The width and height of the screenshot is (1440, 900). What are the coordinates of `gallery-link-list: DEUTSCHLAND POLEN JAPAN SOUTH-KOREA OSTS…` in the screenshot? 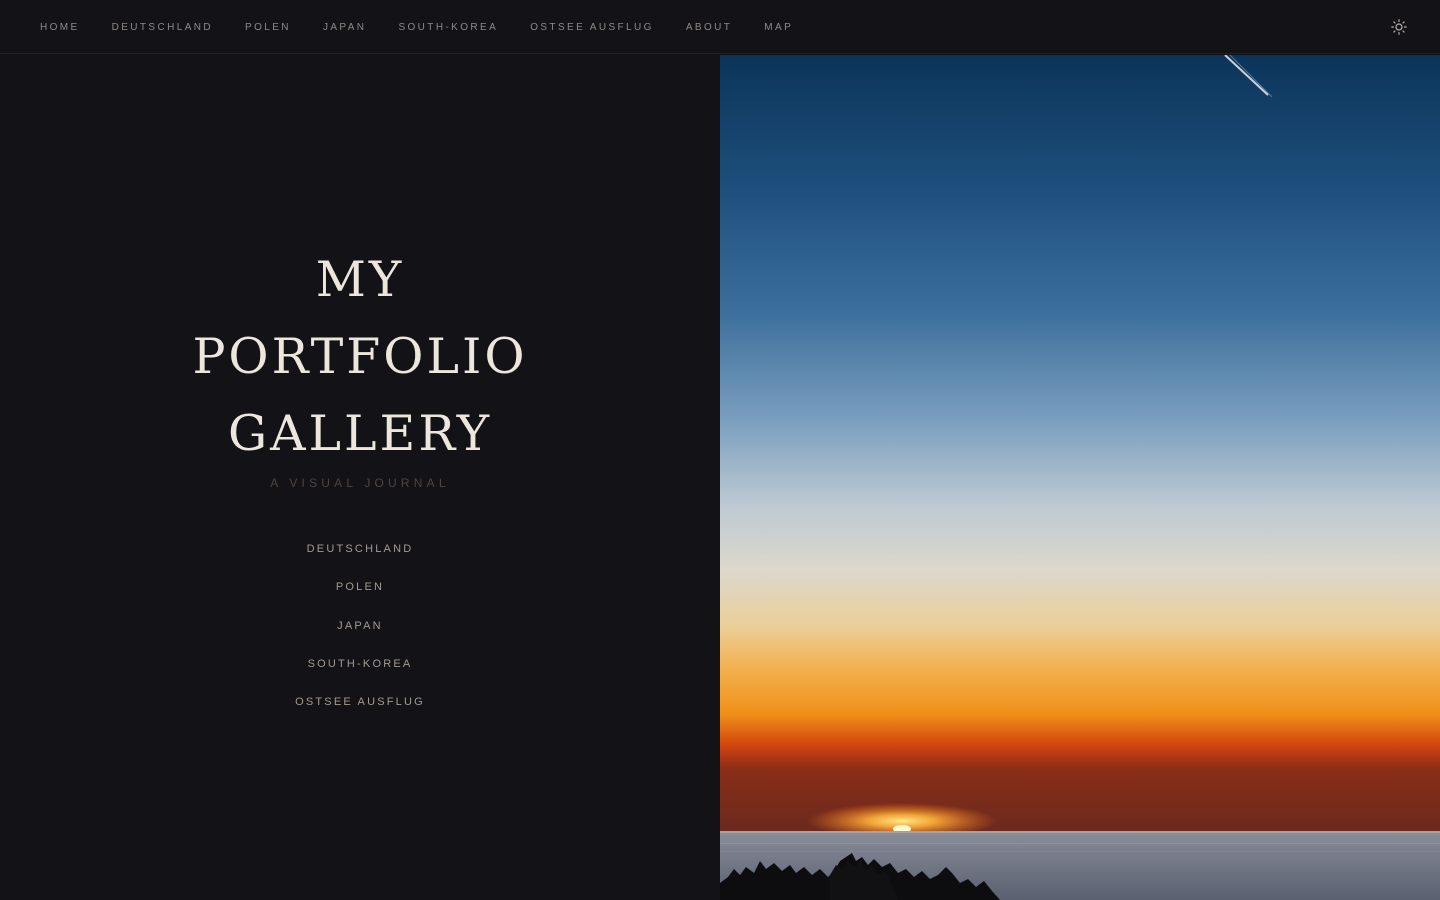 It's located at (360, 636).